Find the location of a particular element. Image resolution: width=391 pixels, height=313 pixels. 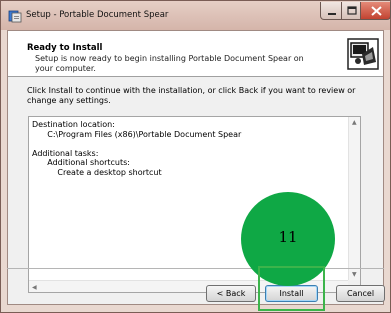

scroll-down-icon: ▼ is located at coordinates (354, 274).